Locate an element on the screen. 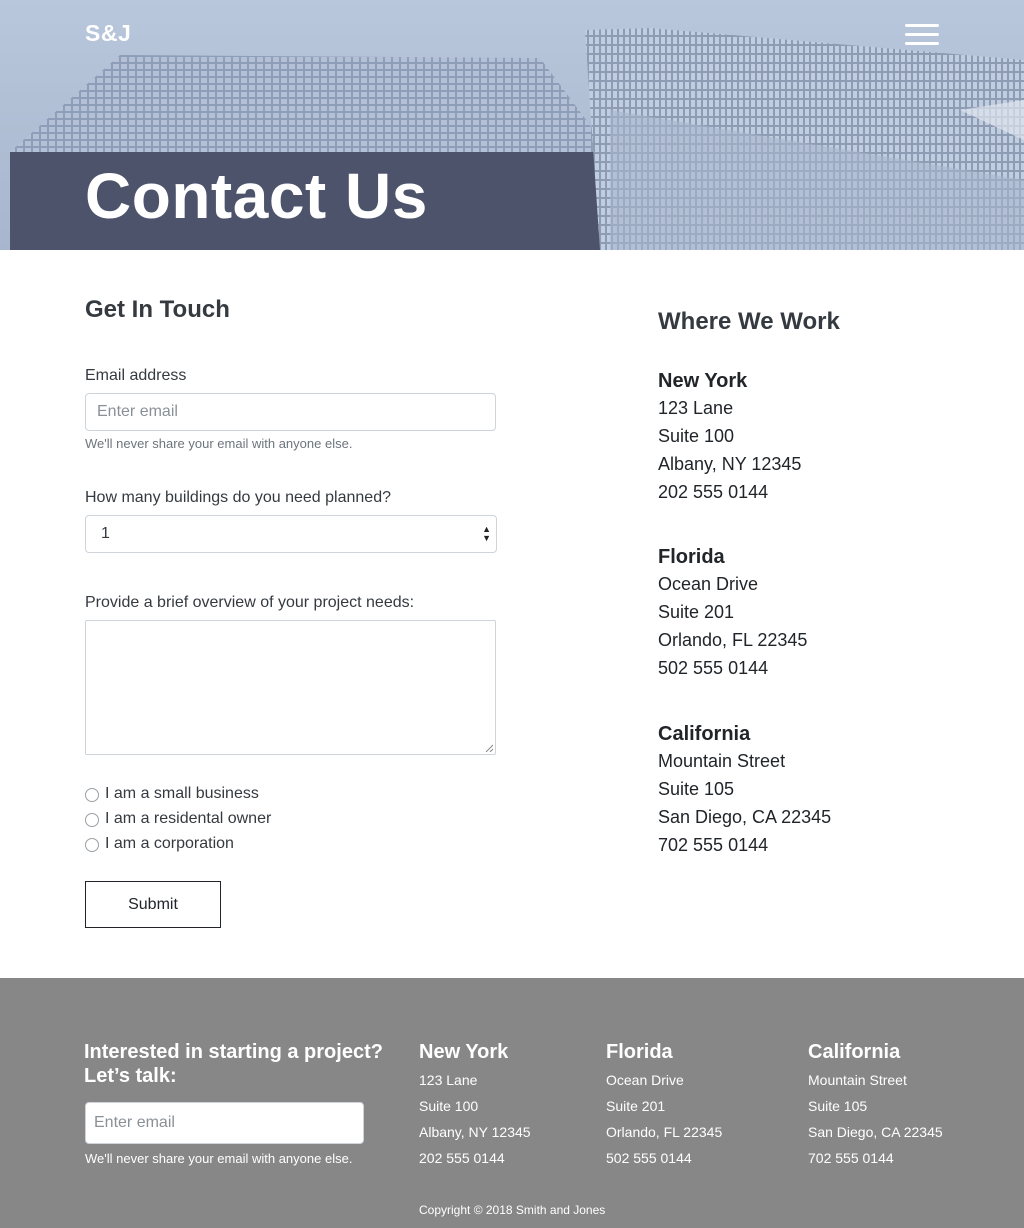 The height and width of the screenshot is (1228, 1024). footer-office-city: Florida is located at coordinates (639, 1052).